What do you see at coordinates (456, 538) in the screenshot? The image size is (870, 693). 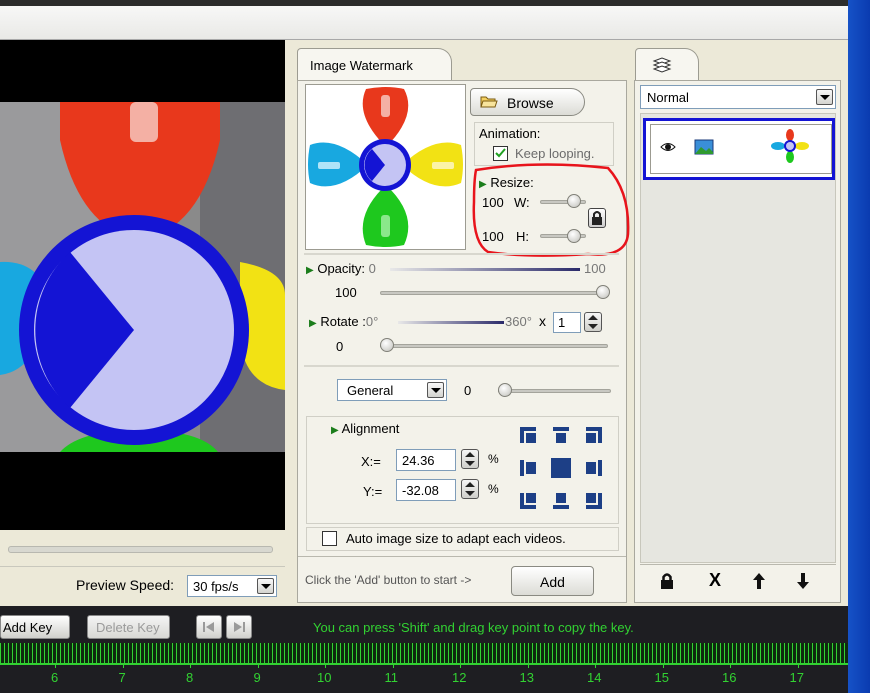 I see `auto-size-label: Auto image size to adapt each videos.` at bounding box center [456, 538].